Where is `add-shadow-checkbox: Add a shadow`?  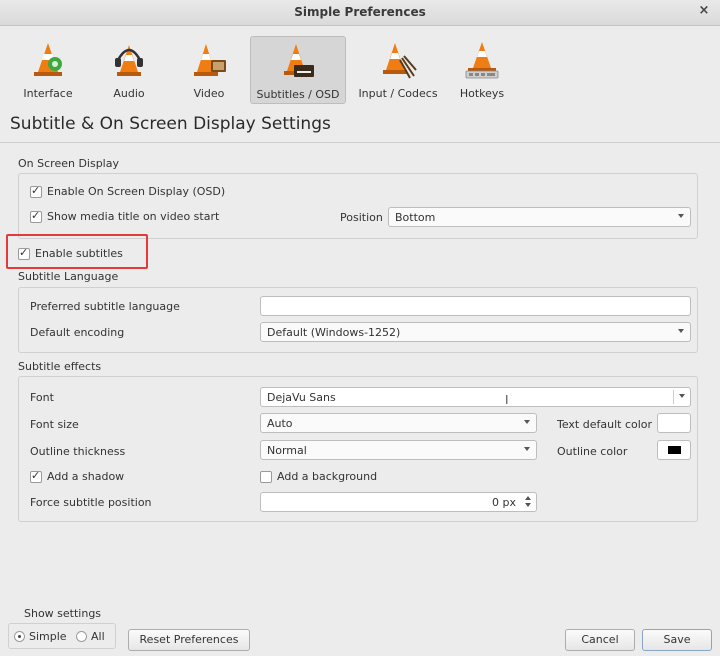
add-shadow-checkbox: Add a shadow is located at coordinates (77, 476).